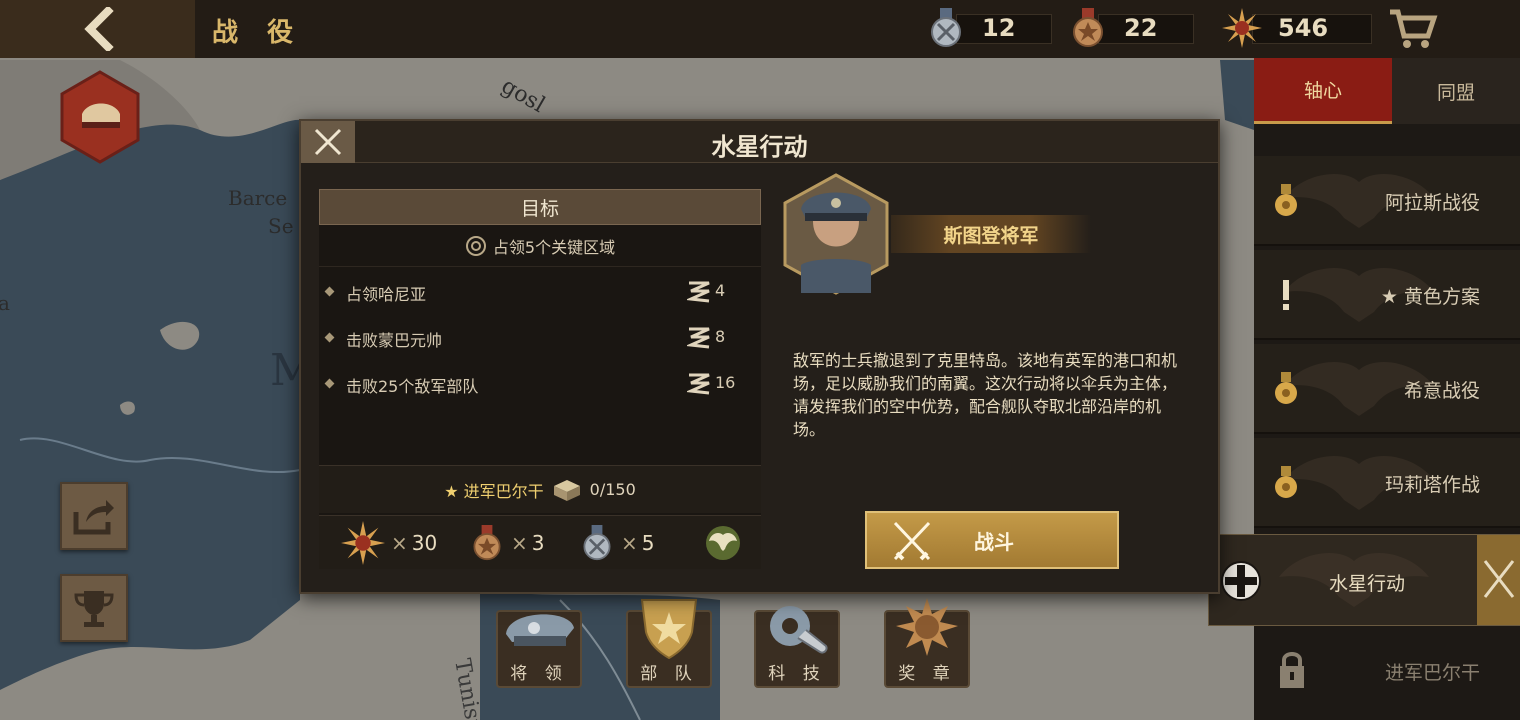  I want to click on objective-value: 16, so click(725, 382).